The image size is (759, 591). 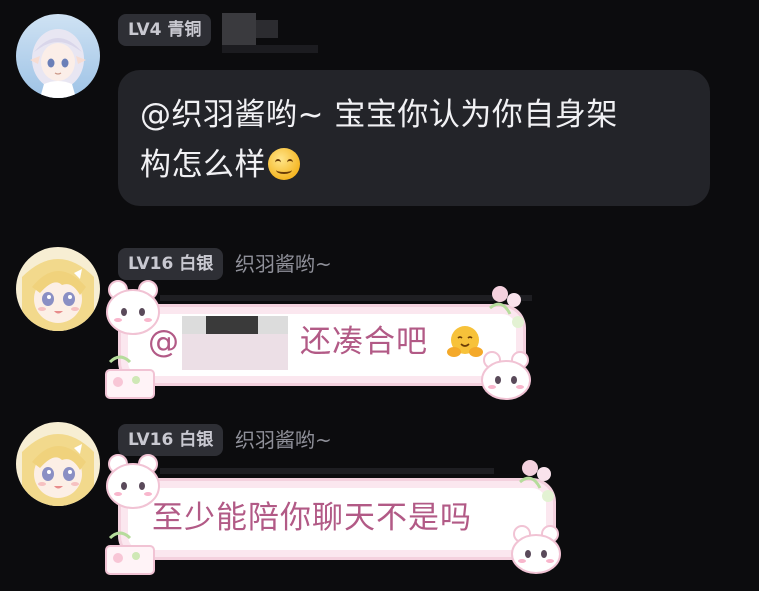 What do you see at coordinates (312, 518) in the screenshot?
I see `message-text: 至少能陪你聊天不是吗` at bounding box center [312, 518].